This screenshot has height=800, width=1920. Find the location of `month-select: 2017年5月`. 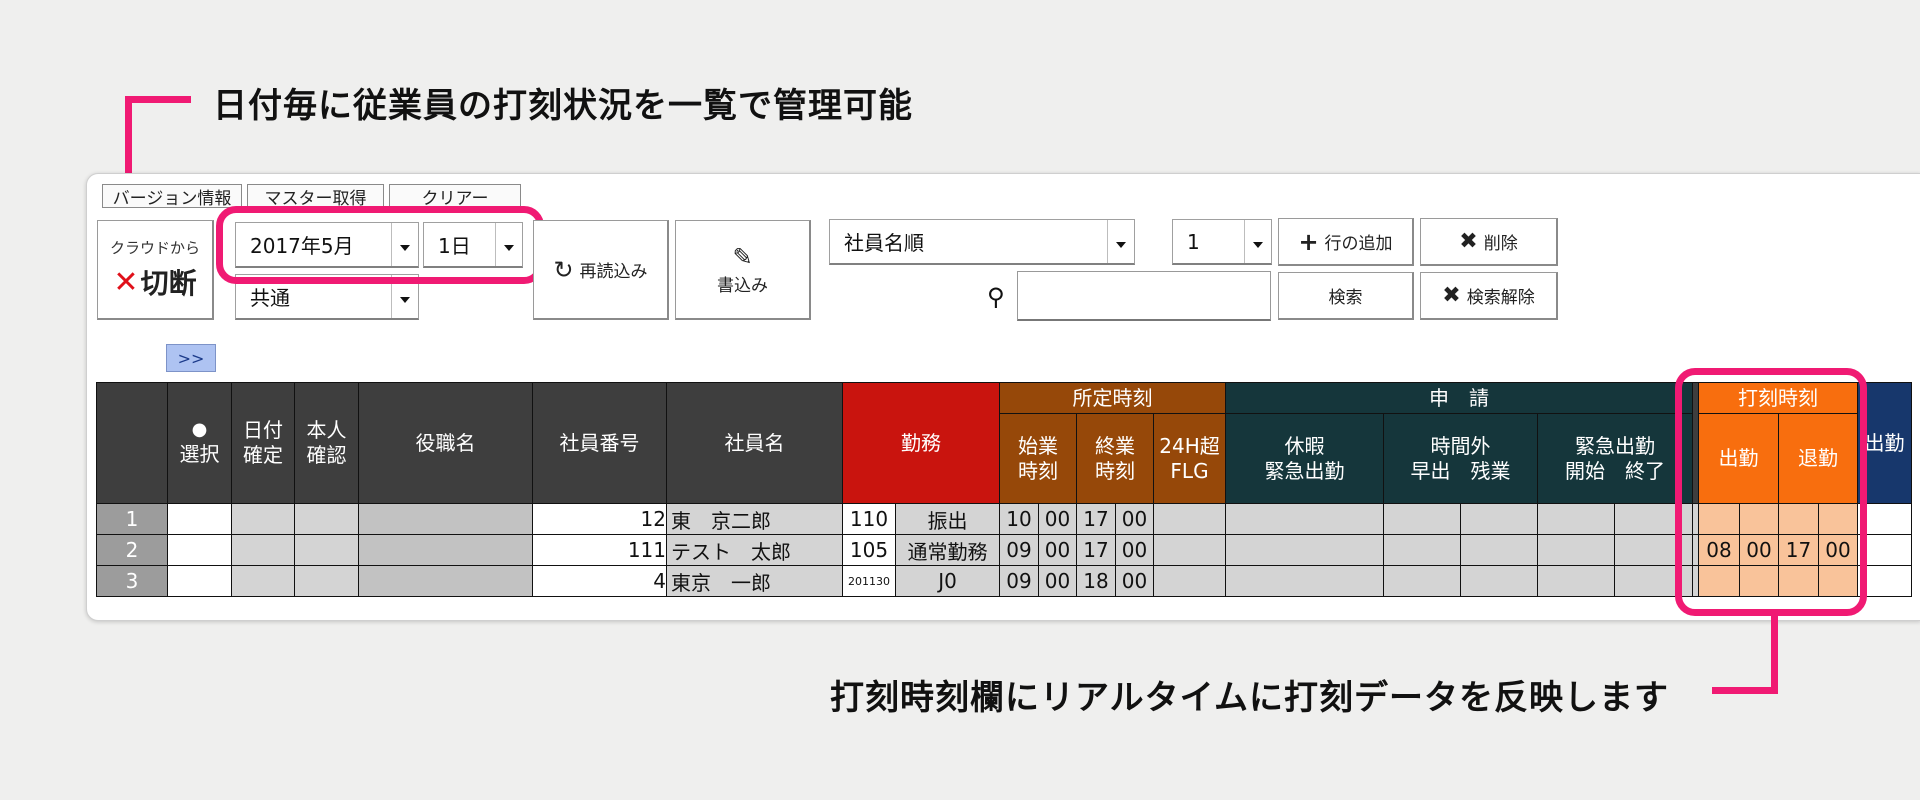

month-select: 2017年5月 is located at coordinates (327, 245).